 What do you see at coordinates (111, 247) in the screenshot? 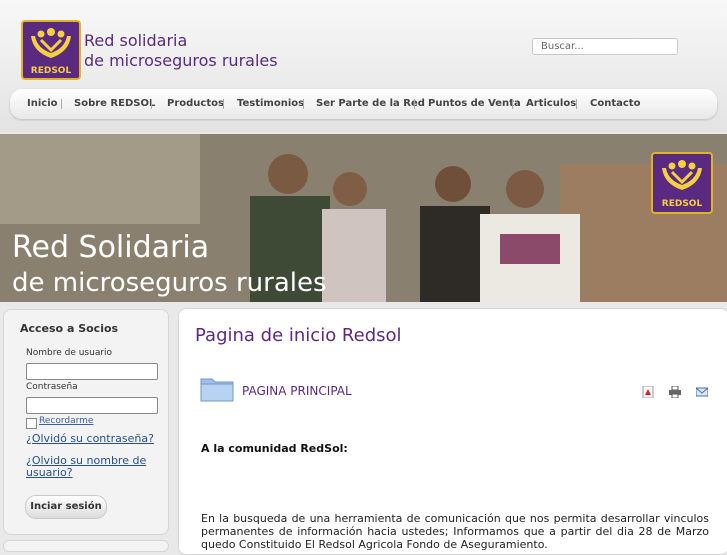
I see `banner-title-line-1: Red Solidaria` at bounding box center [111, 247].